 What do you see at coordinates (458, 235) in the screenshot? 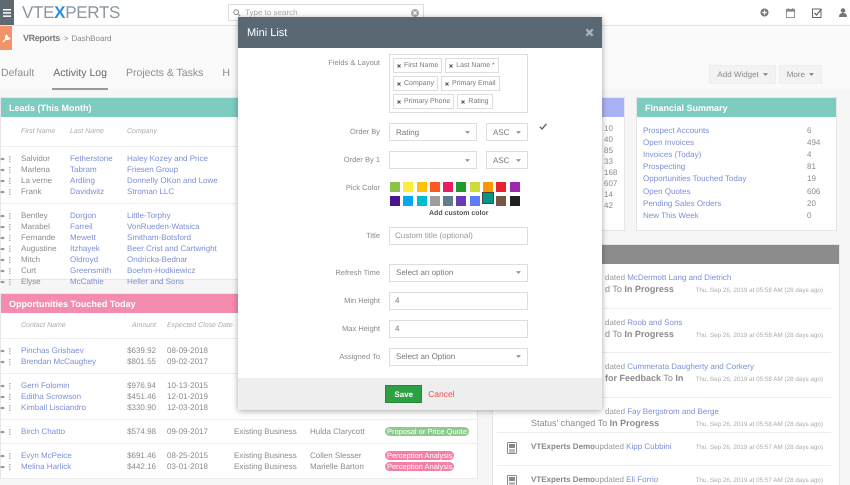
I see `text-input: Custom title (optional)` at bounding box center [458, 235].